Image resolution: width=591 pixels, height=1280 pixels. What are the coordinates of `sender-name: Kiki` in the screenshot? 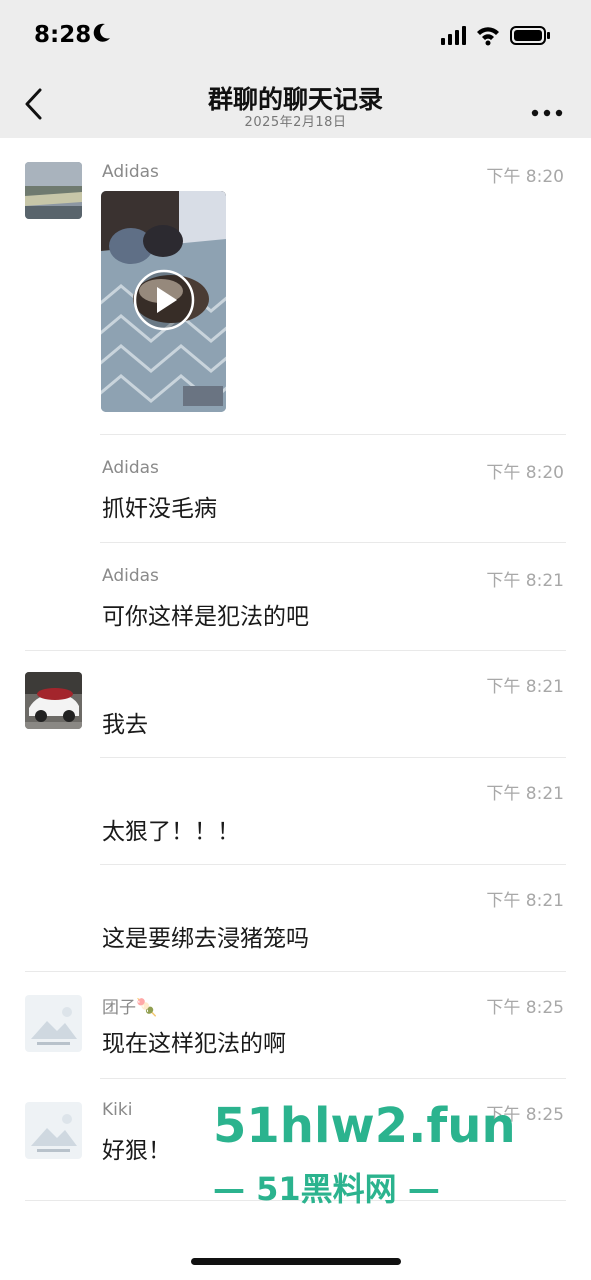 It's located at (117, 1110).